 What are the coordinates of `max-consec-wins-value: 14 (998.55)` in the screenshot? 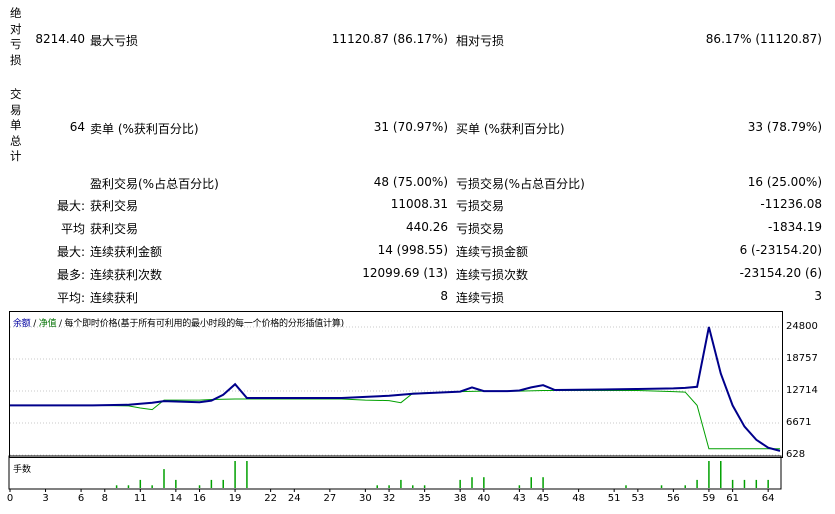 It's located at (412, 250).